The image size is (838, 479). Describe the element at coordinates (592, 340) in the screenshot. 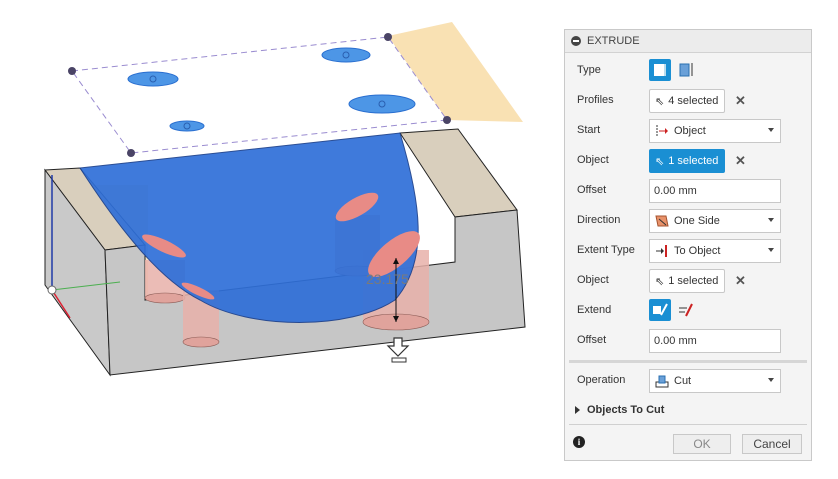

I see `offset-label-2: Offset` at that location.